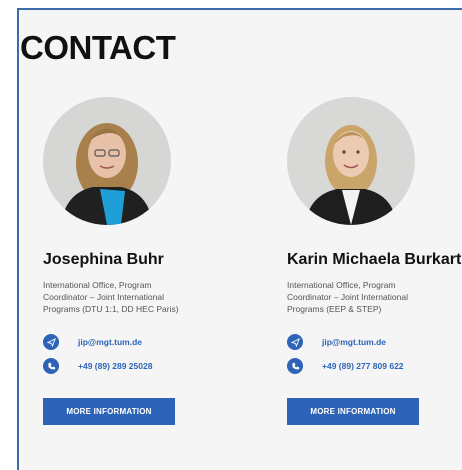 The width and height of the screenshot is (462, 470). I want to click on phone-link: +49 (89) 277 809 622, so click(363, 366).